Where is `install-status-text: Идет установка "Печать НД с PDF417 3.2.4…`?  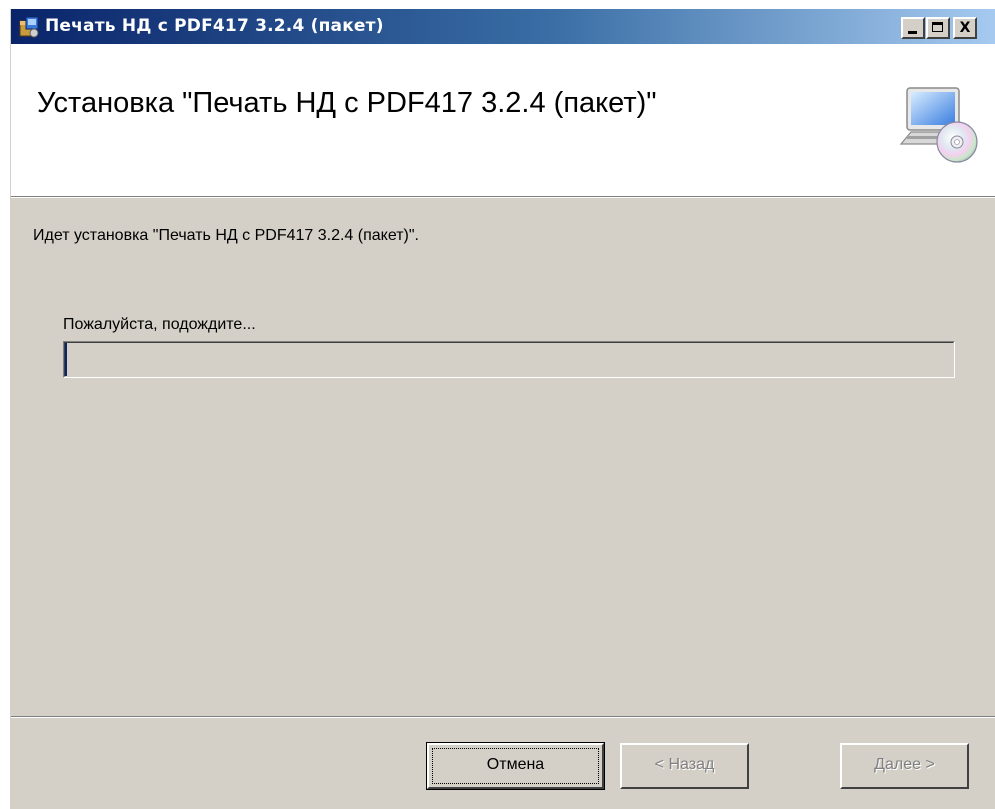
install-status-text: Идет установка "Печать НД с PDF417 3.2.4… is located at coordinates (226, 235).